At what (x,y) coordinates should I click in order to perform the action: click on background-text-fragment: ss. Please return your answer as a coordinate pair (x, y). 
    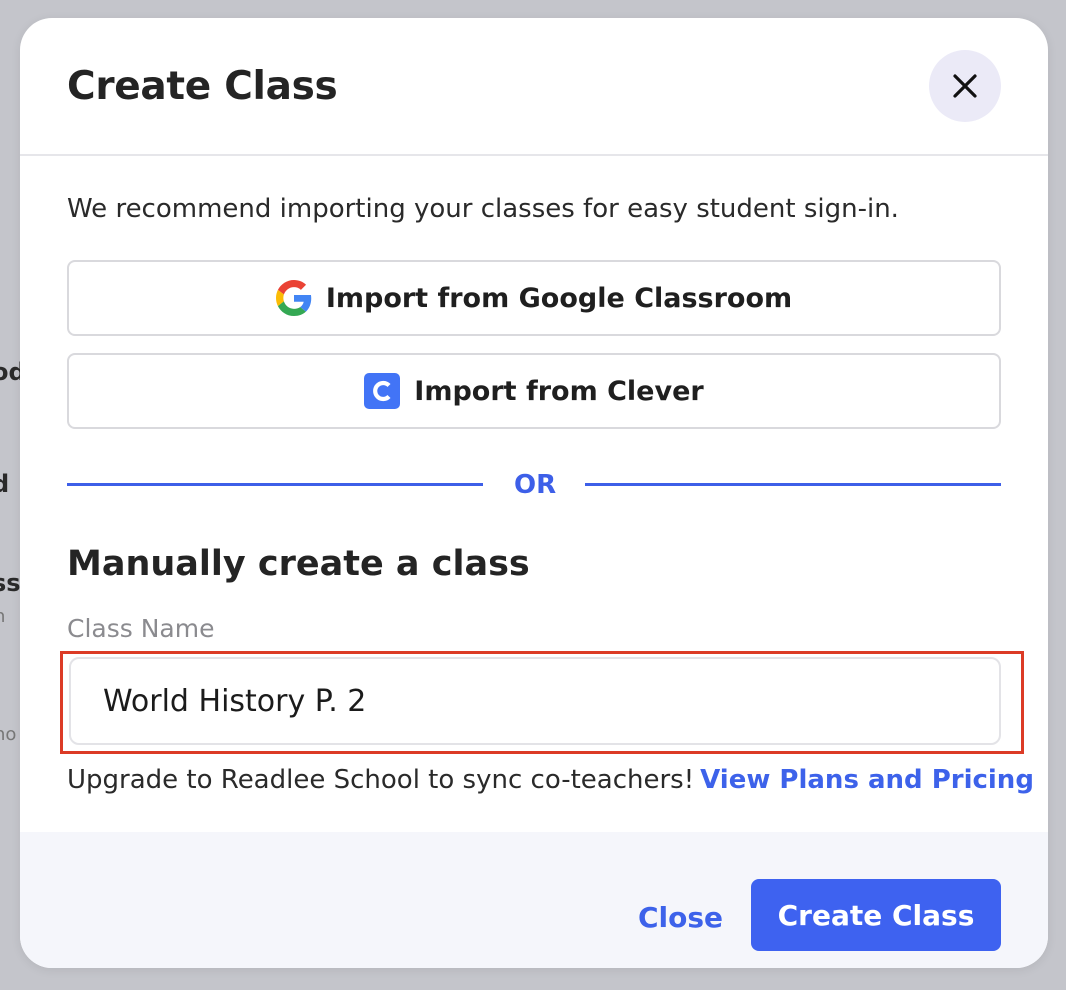
    Looking at the image, I should click on (10, 583).